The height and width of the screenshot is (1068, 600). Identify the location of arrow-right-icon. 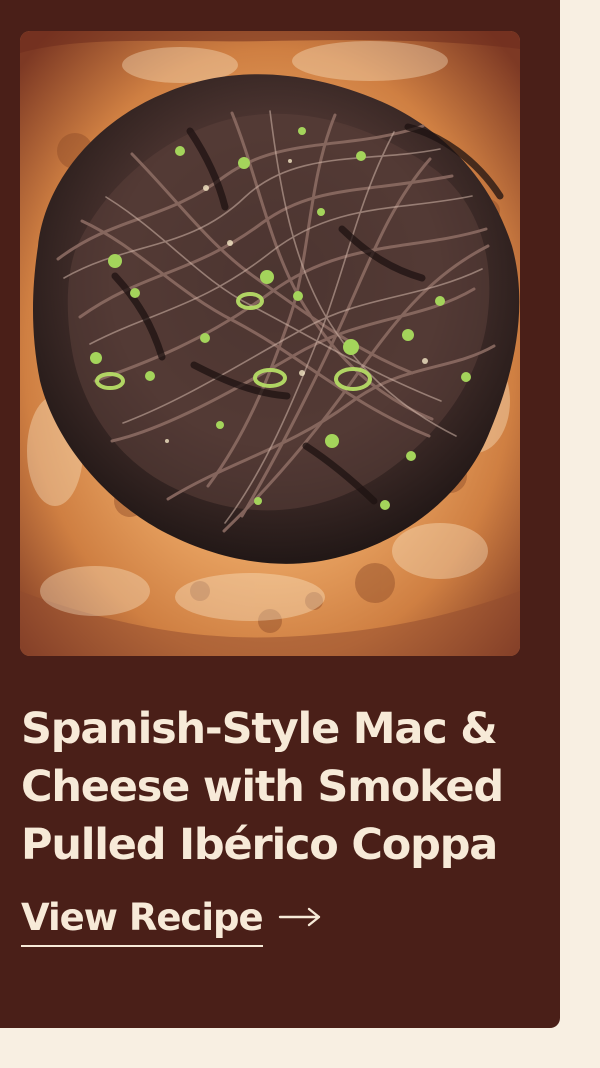
(301, 917).